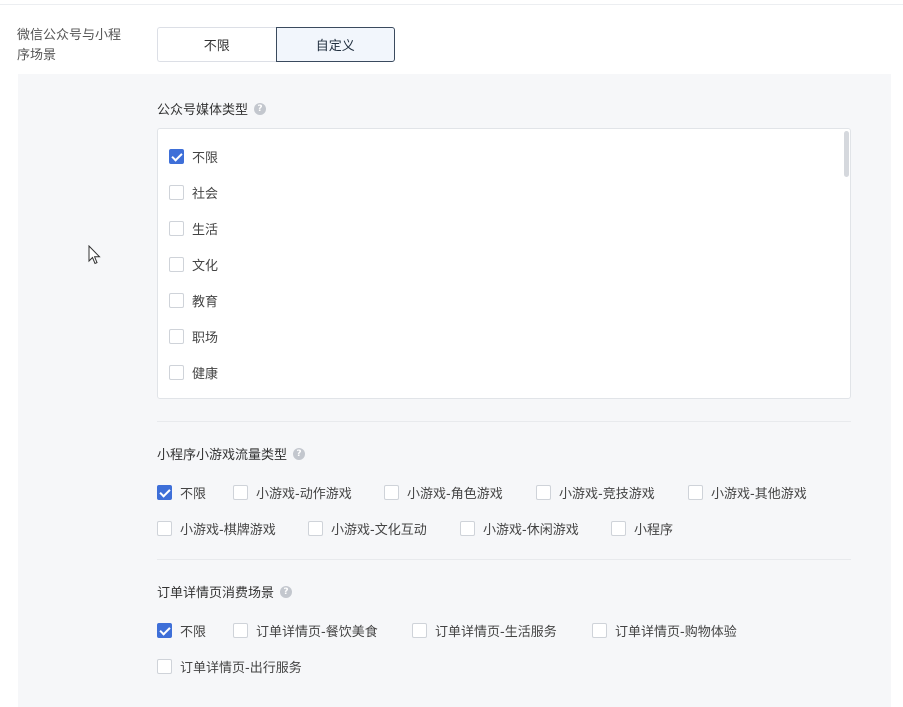 Image resolution: width=903 pixels, height=707 pixels. Describe the element at coordinates (216, 44) in the screenshot. I see `option-unlimited-button: 不限` at that location.